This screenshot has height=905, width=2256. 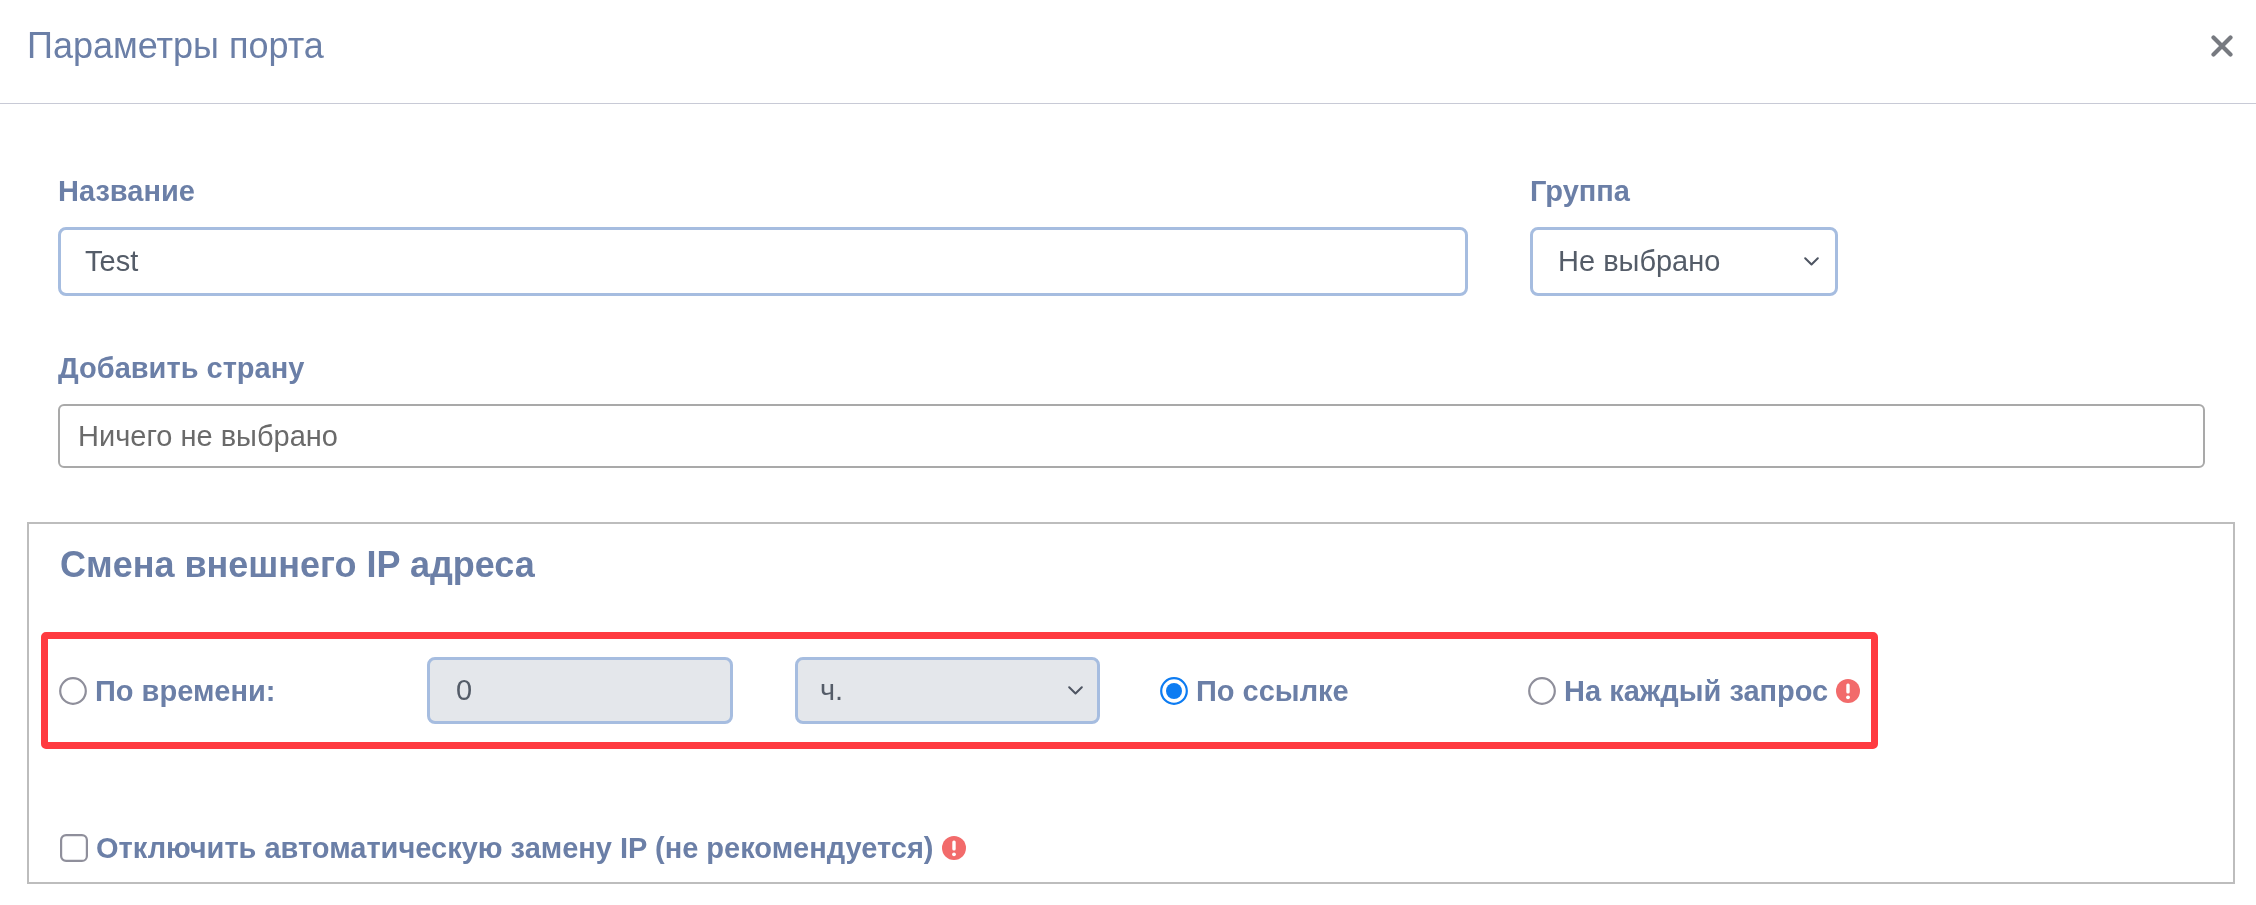 I want to click on radio-label: На каждый запрос, so click(x=1696, y=690).